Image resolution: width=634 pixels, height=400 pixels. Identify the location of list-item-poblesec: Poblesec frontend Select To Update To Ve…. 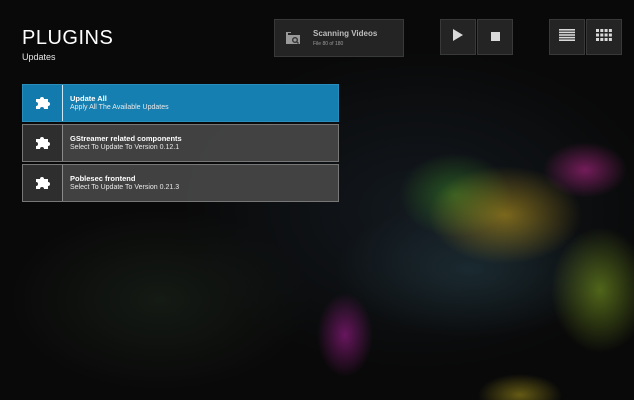
(180, 183).